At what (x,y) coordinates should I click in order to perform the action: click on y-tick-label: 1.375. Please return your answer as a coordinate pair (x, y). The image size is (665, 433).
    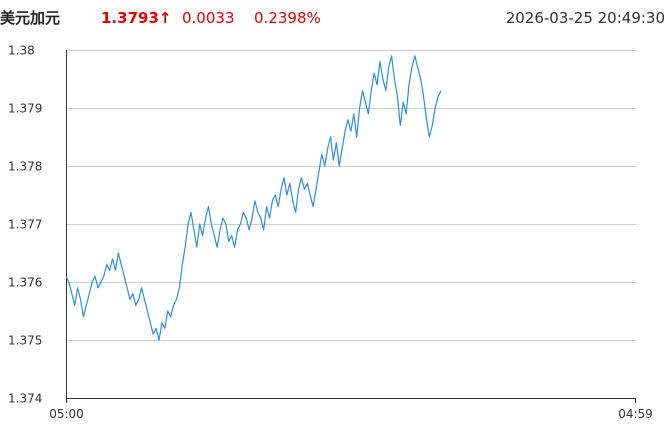
    Looking at the image, I should click on (25, 341).